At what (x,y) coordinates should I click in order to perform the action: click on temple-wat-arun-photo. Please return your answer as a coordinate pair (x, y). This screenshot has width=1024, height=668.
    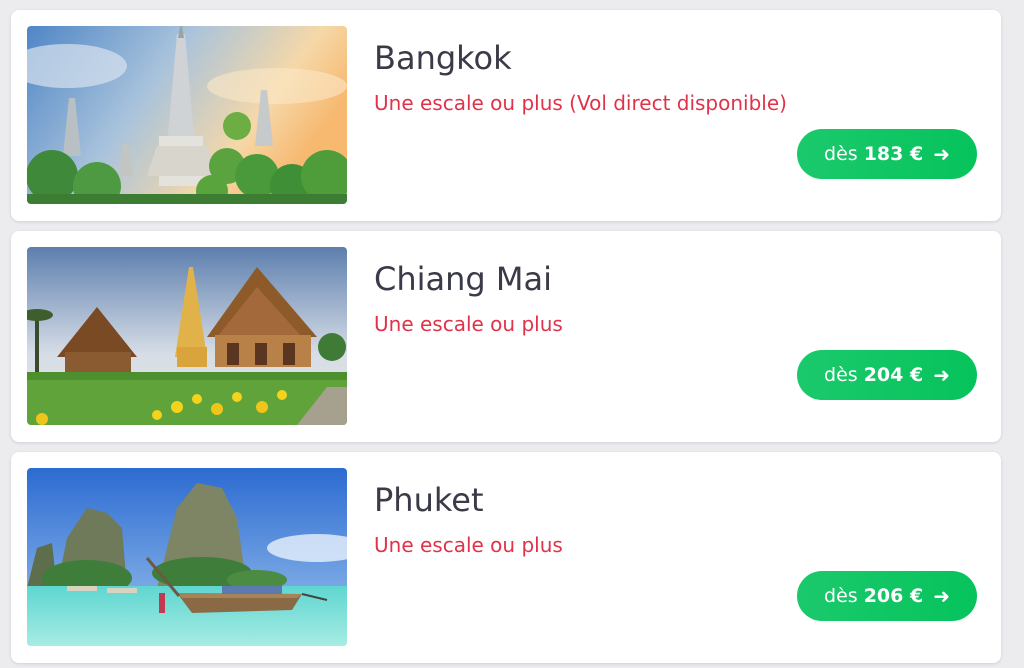
    Looking at the image, I should click on (187, 115).